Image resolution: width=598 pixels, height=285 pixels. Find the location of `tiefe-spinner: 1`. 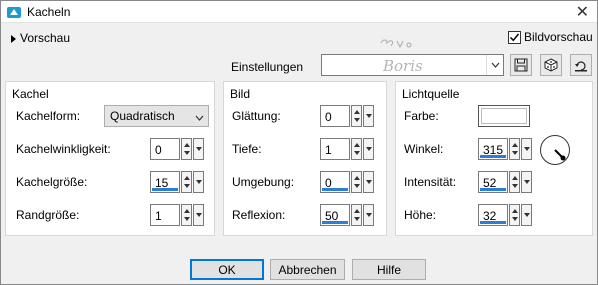

tiefe-spinner: 1 is located at coordinates (347, 149).